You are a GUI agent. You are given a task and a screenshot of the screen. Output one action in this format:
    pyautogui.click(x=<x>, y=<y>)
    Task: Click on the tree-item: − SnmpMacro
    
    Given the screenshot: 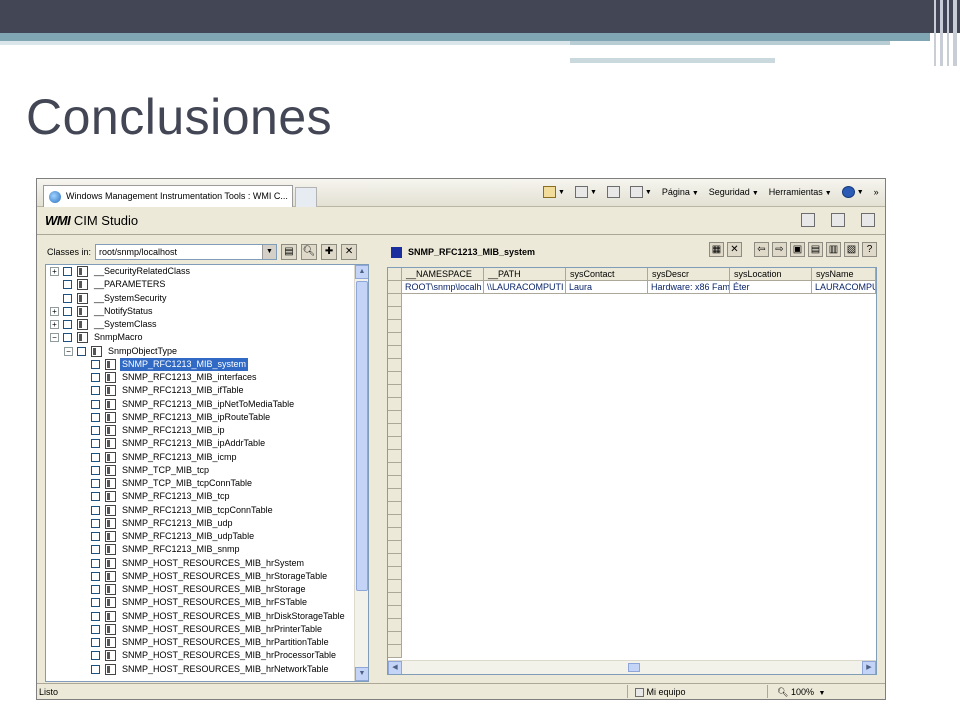 What is the action you would take?
    pyautogui.click(x=207, y=337)
    